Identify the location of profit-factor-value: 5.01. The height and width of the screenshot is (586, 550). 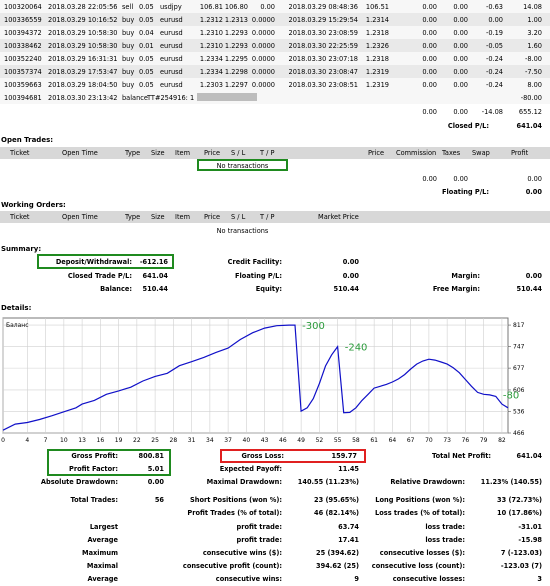
(155, 469).